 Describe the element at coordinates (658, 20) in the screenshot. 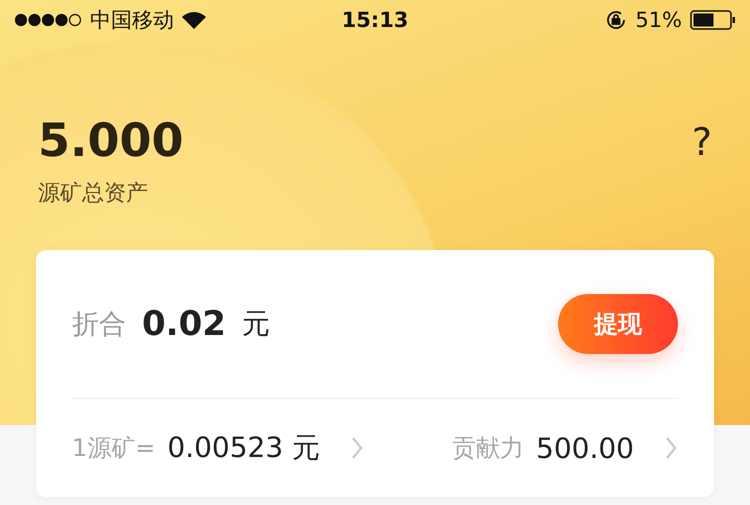

I see `battery-percent: 51%` at that location.